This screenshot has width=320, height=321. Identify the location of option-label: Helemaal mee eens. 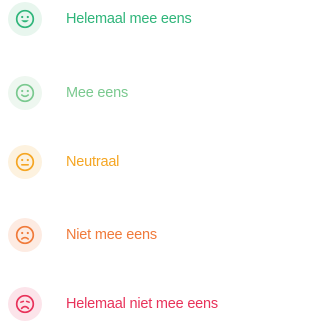
(129, 19).